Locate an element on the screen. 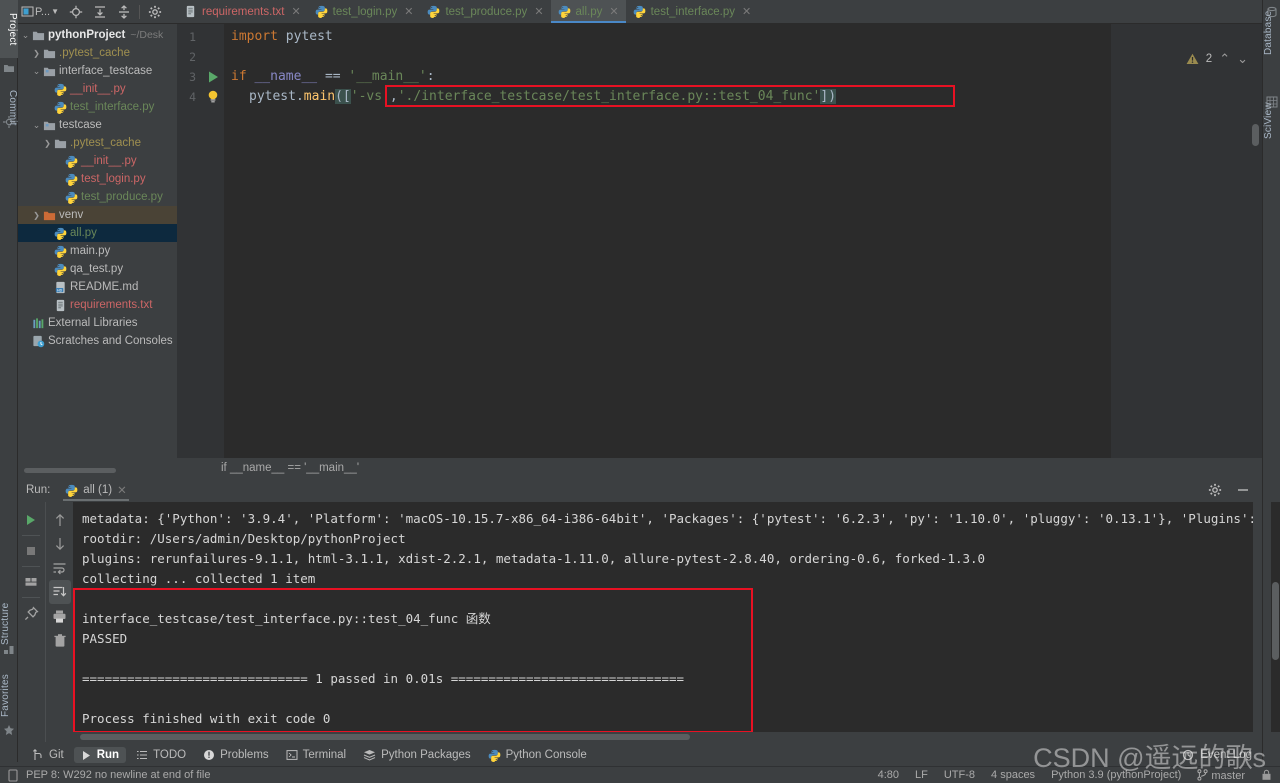 This screenshot has width=1280, height=783. editor-tab-test-produce-py: test_produce.py ✕ is located at coordinates (485, 11).